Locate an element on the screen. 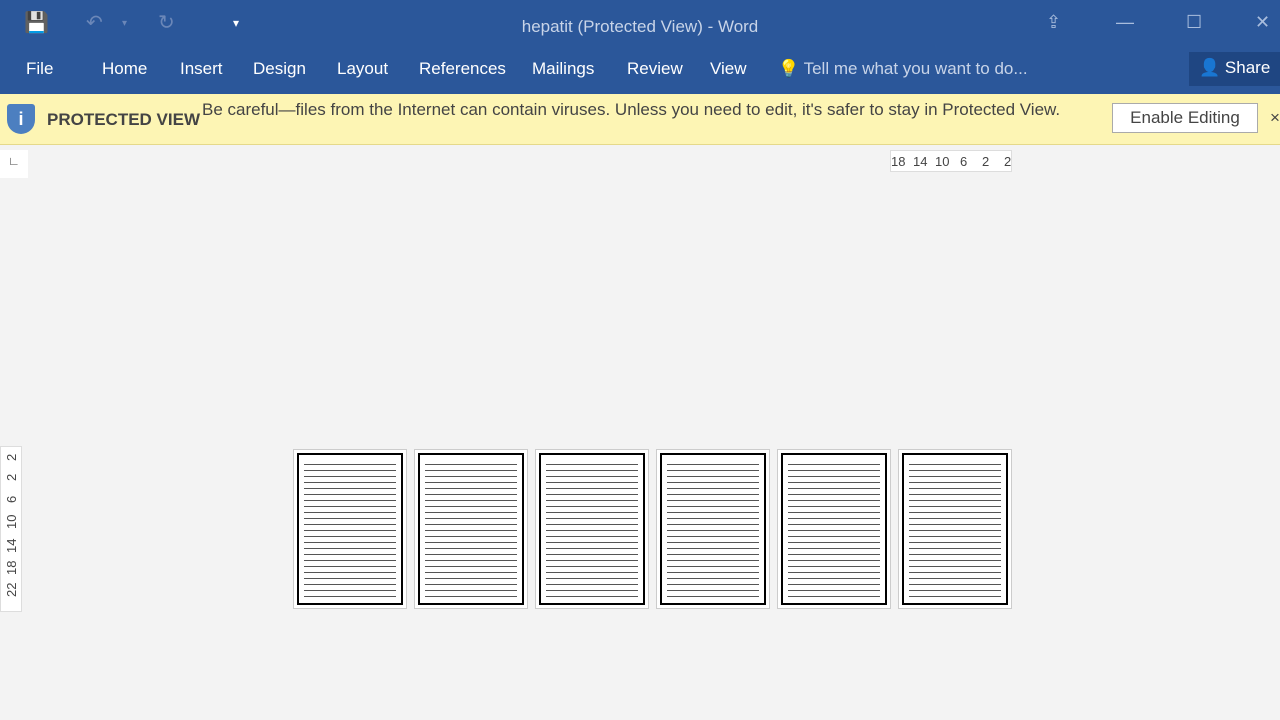 The height and width of the screenshot is (720, 1280). shield-info-icon: i is located at coordinates (21, 119).